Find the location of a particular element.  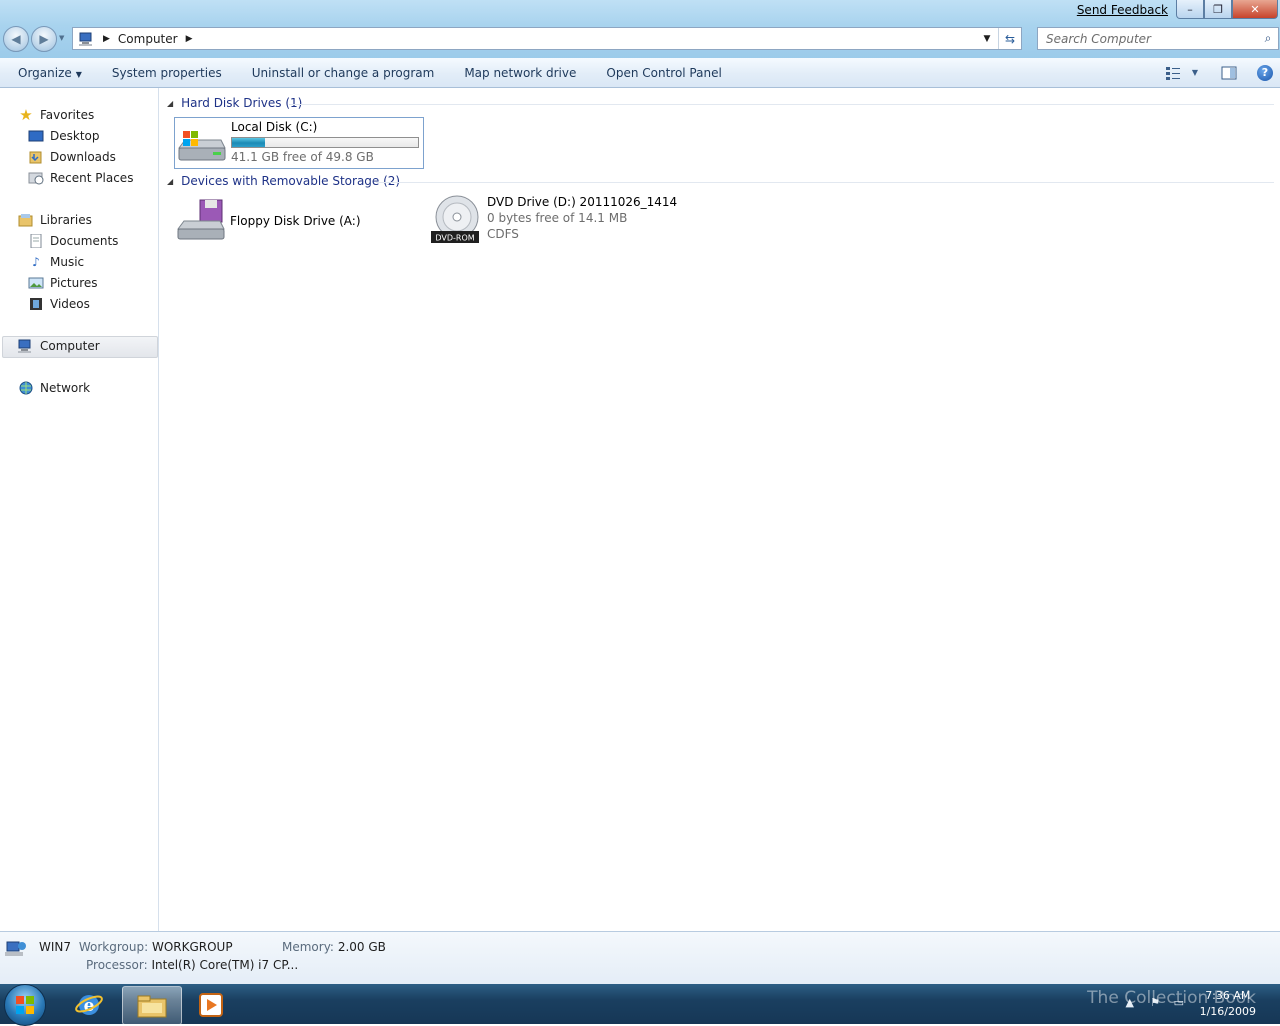

taskbar-media-player is located at coordinates (211, 1004).